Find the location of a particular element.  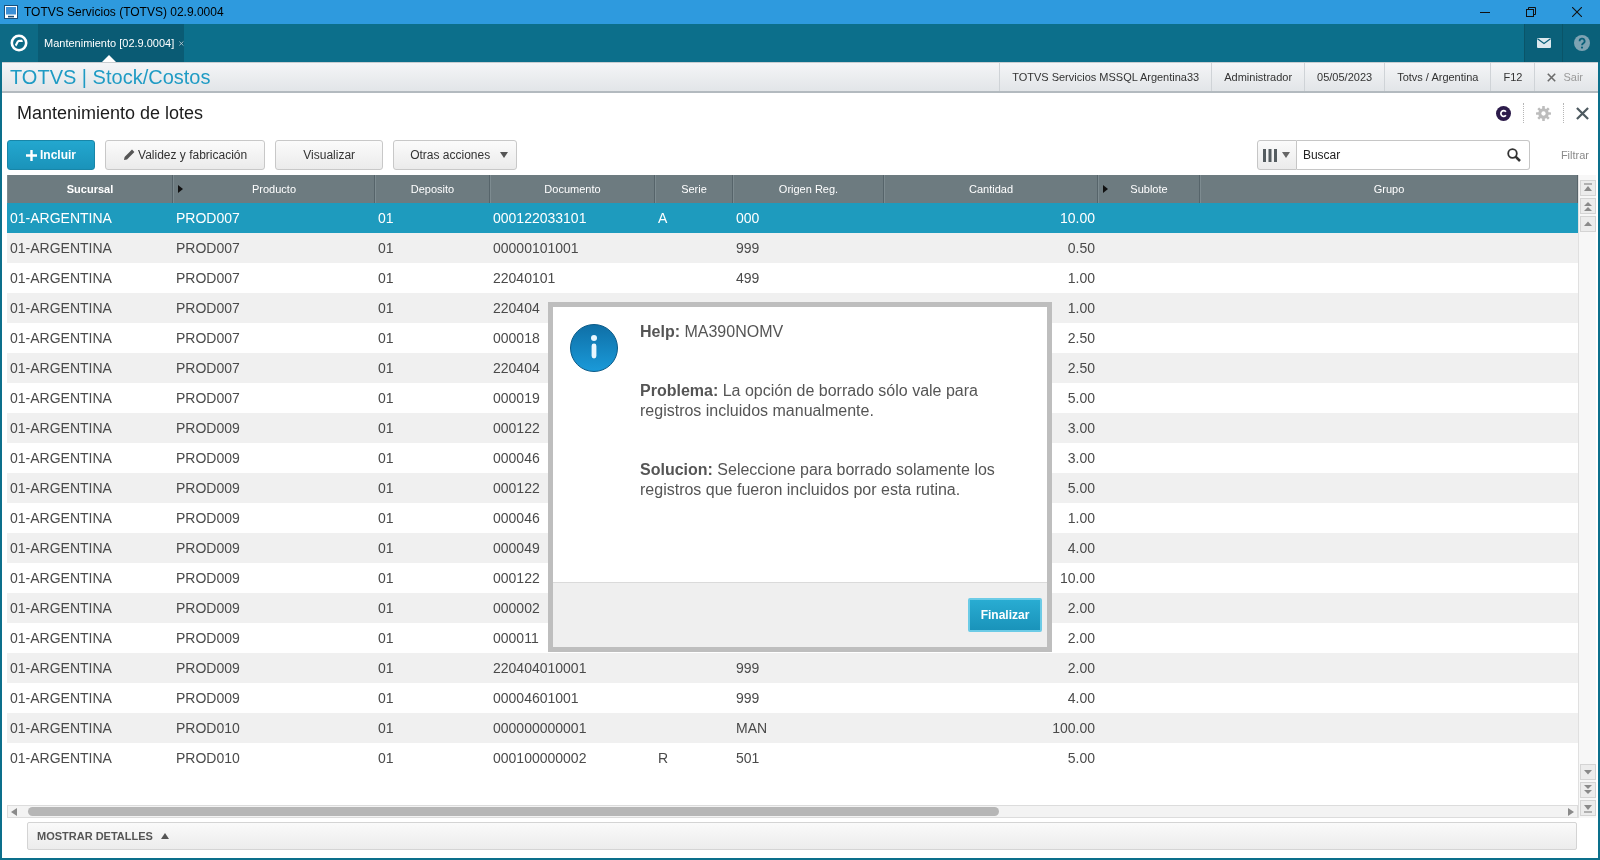

table-cell: A is located at coordinates (663, 218).